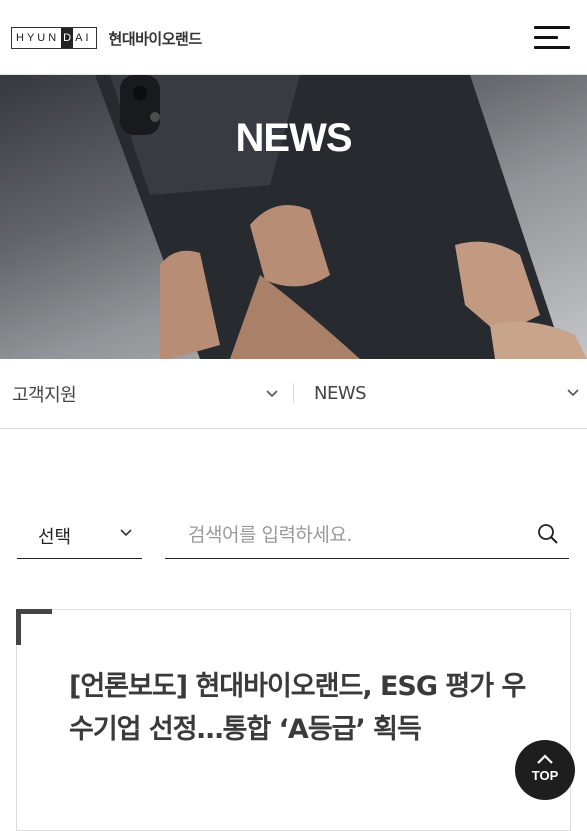 This screenshot has height=831, width=587. I want to click on breadcrumb-label-level1: 고객지원, so click(44, 395).